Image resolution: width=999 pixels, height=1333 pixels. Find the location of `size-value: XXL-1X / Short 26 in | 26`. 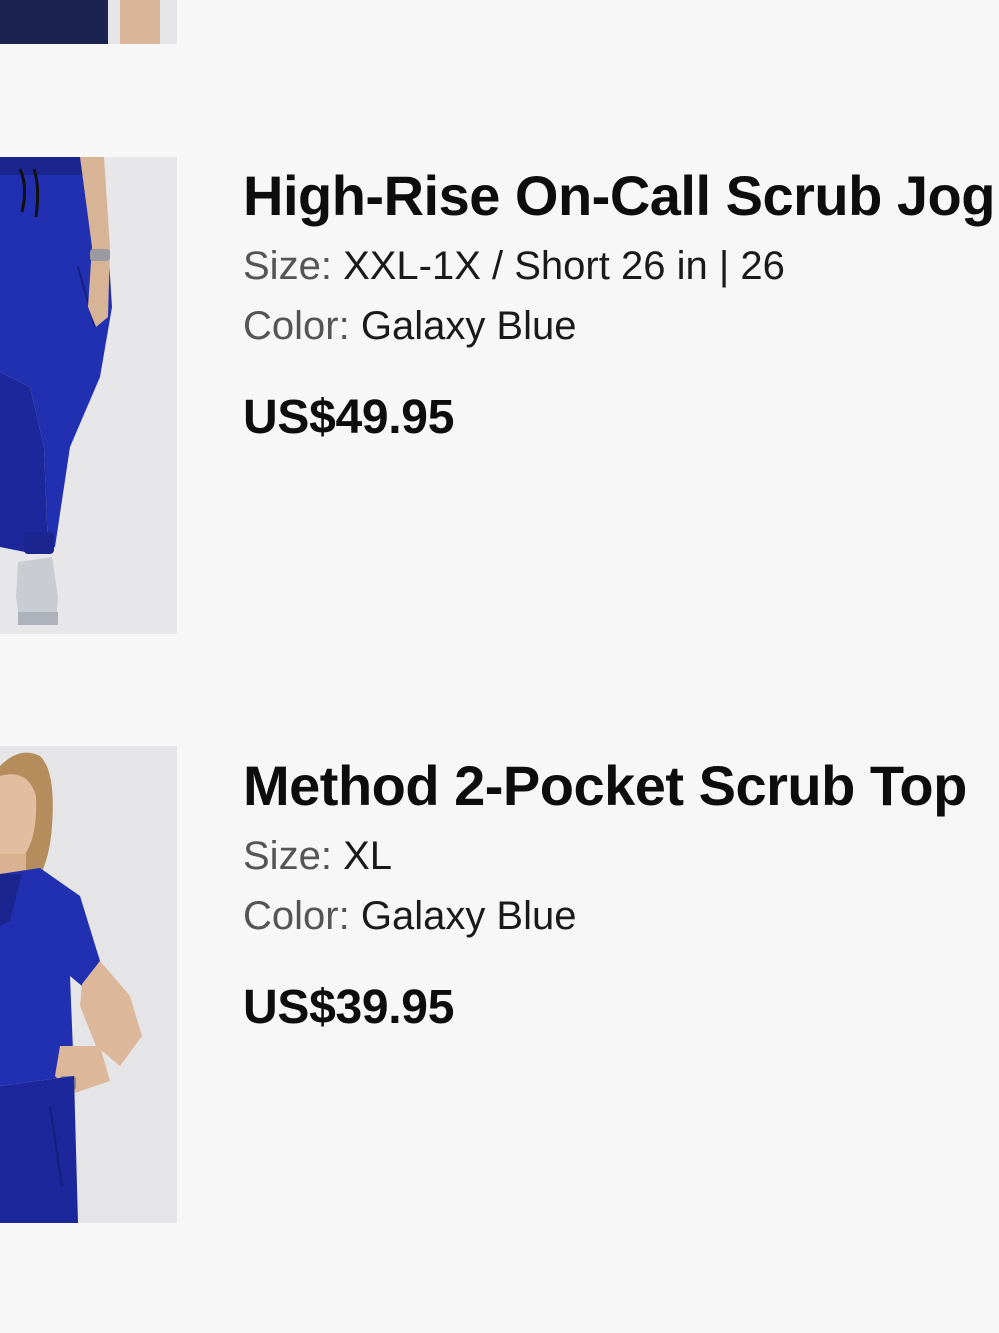

size-value: XXL-1X / Short 26 in | 26 is located at coordinates (564, 266).